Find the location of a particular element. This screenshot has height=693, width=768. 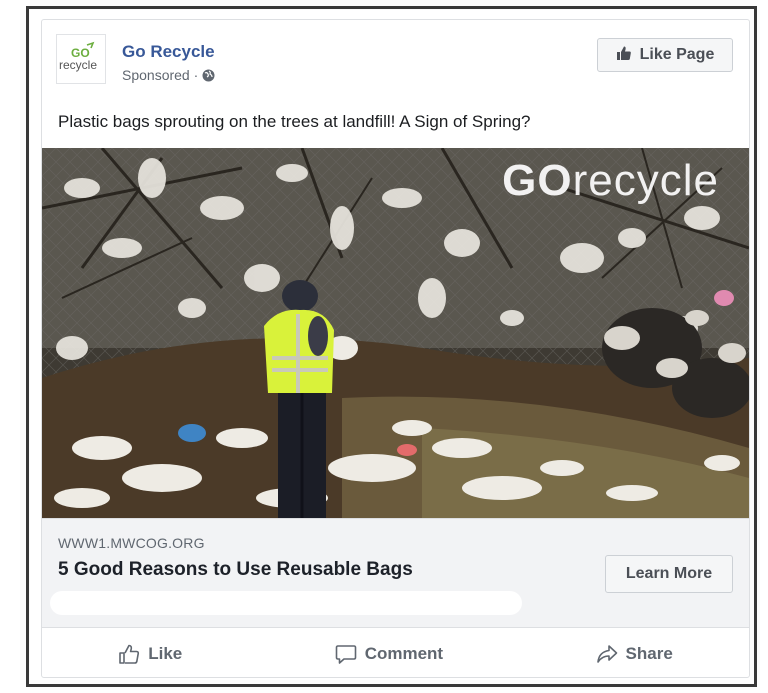

comment-button: Comment is located at coordinates (389, 654).